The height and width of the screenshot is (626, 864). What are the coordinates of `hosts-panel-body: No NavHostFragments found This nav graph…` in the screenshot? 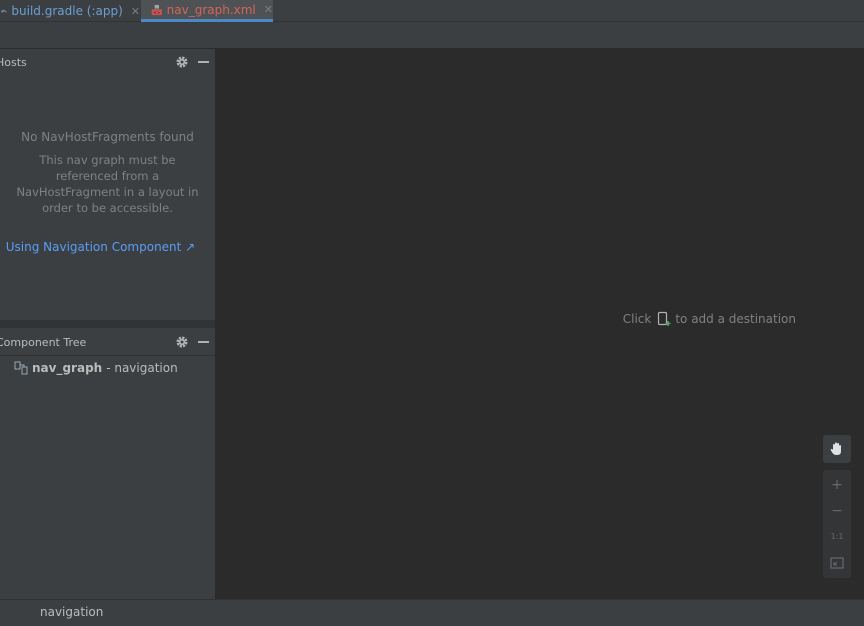 It's located at (107, 197).